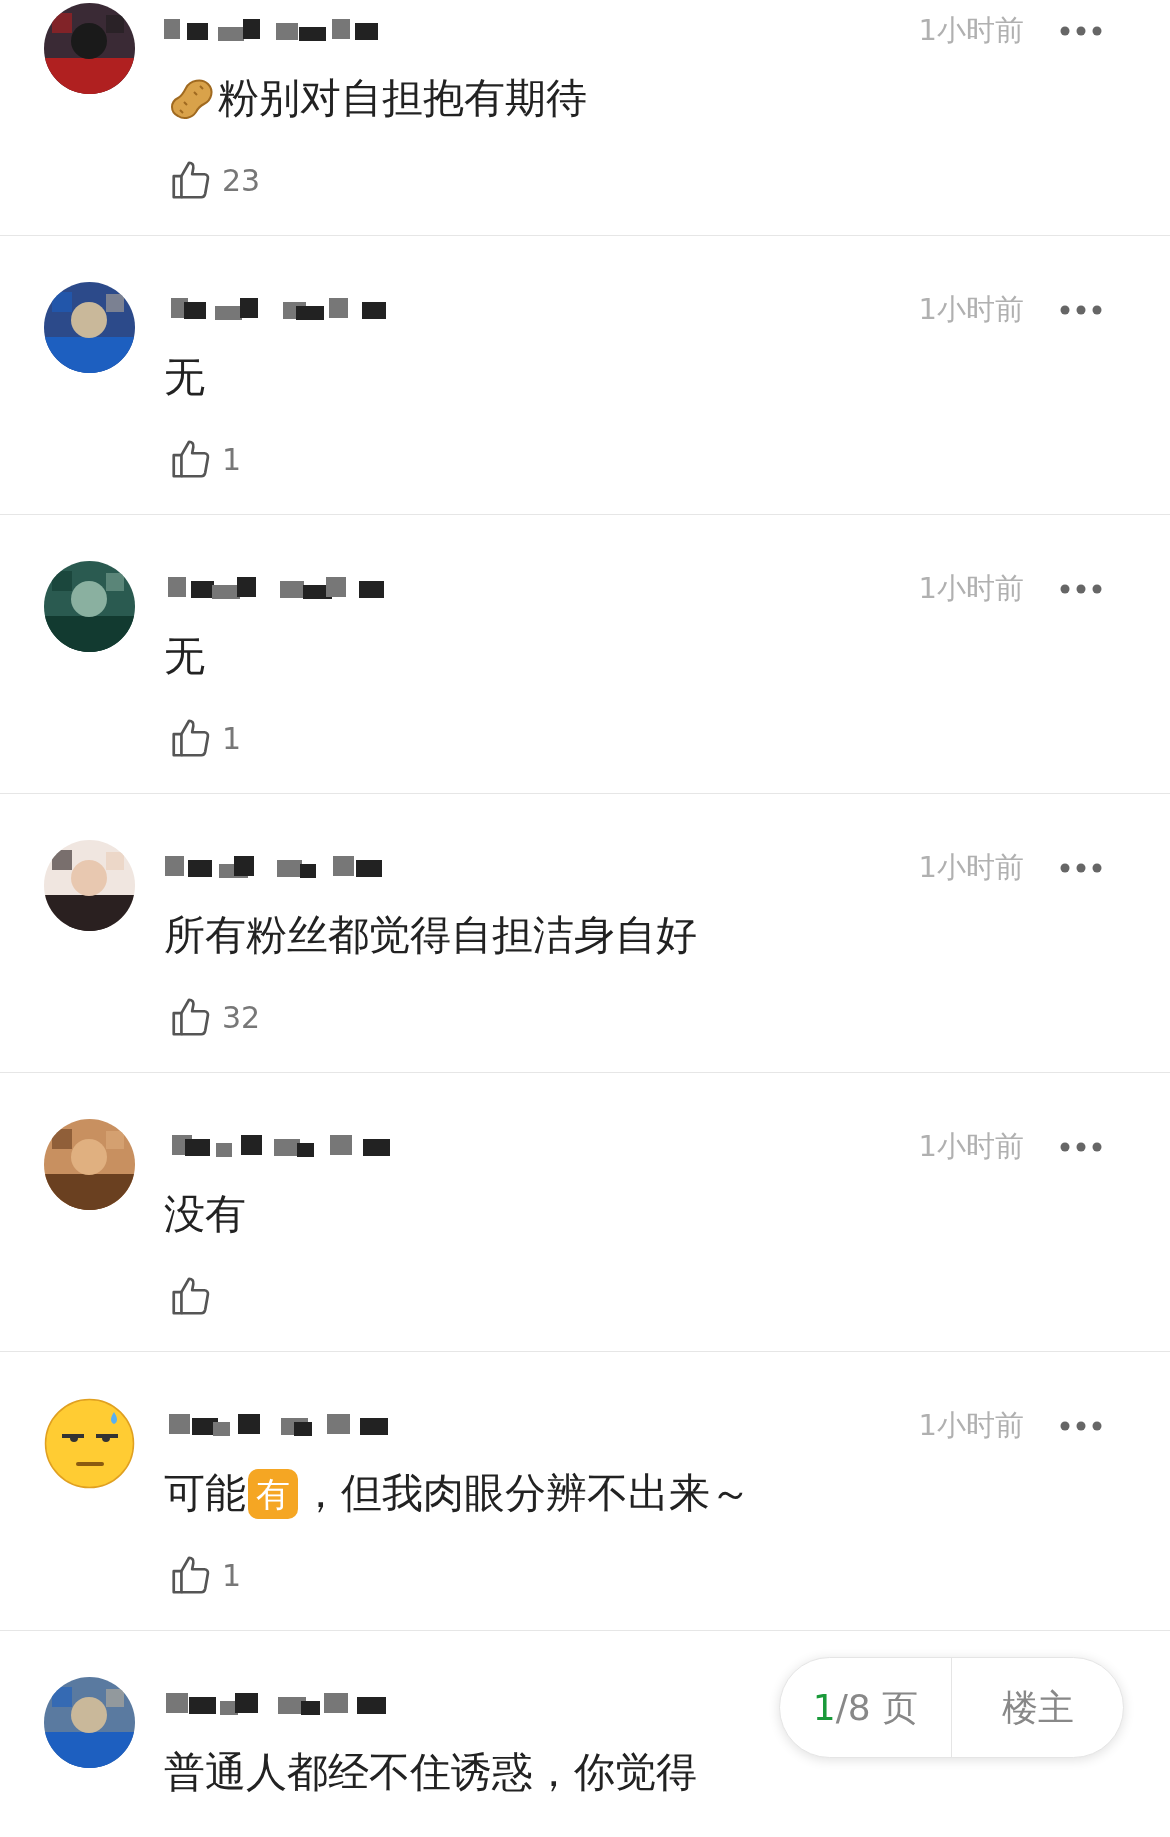  I want to click on emoji-face-icon, so click(89, 1443).